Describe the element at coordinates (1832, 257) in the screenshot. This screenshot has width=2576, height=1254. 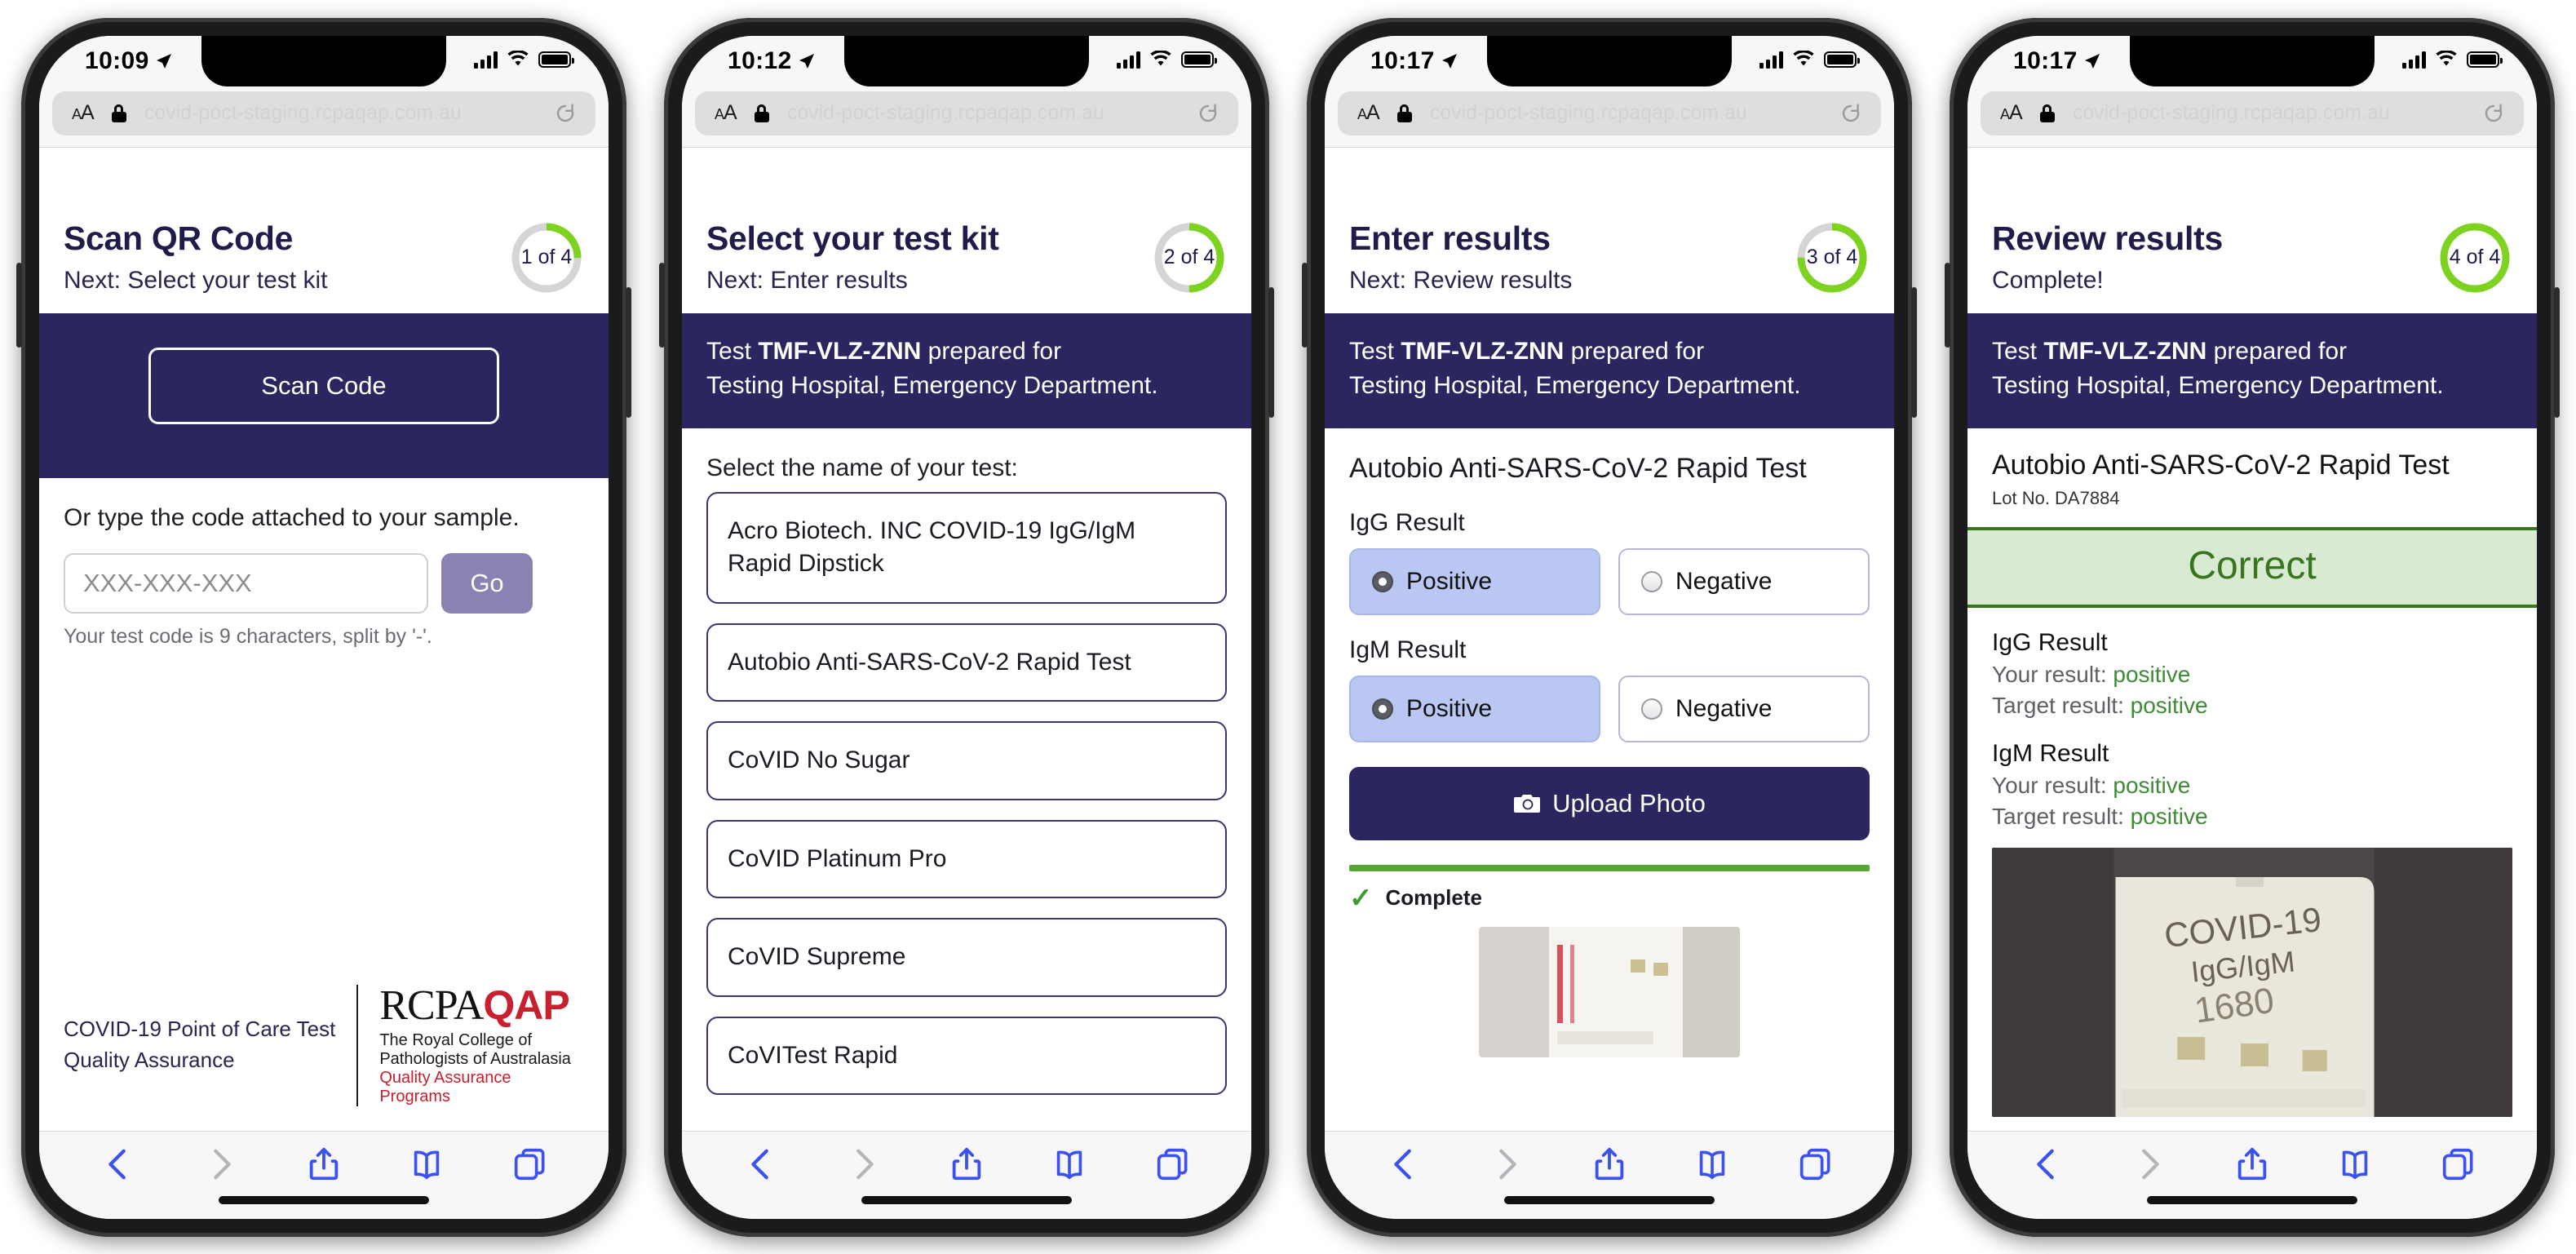
I see `progress-ring: 3 of 4` at that location.